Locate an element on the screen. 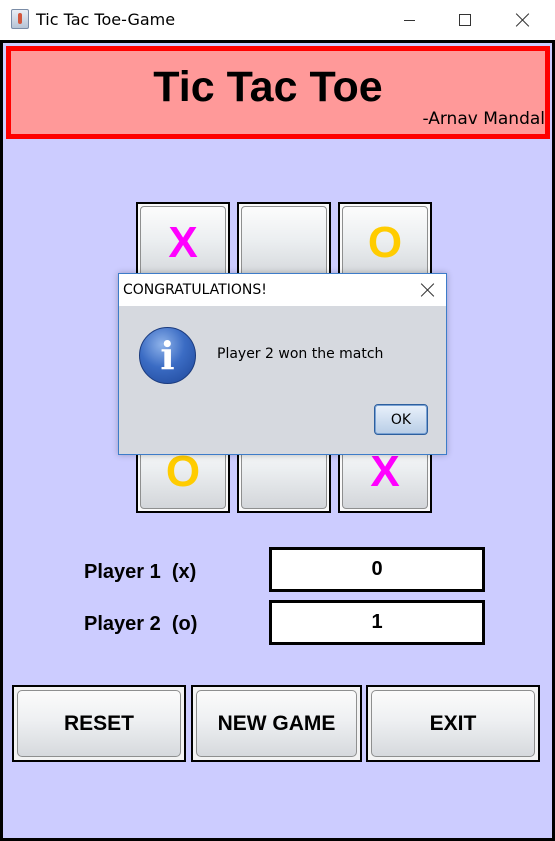 This screenshot has height=841, width=555. maximize-icon is located at coordinates (465, 20).